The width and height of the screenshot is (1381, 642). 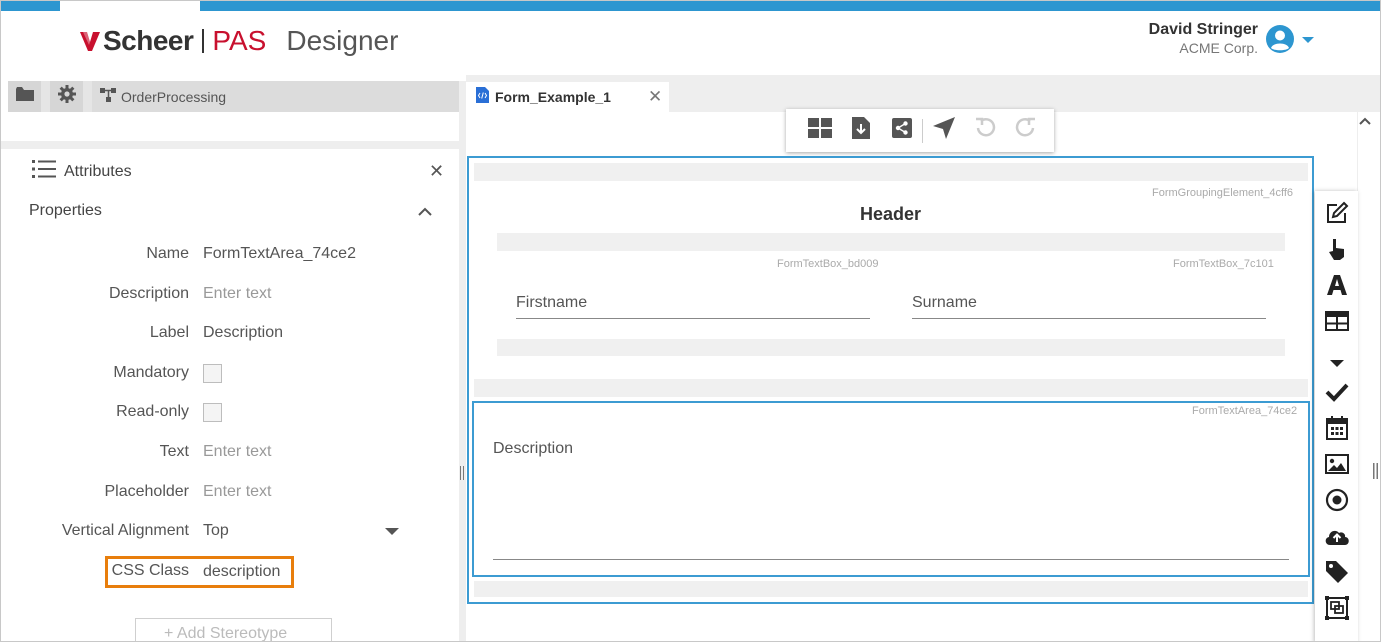 What do you see at coordinates (655, 97) in the screenshot?
I see `close-tab-icon: ✕` at bounding box center [655, 97].